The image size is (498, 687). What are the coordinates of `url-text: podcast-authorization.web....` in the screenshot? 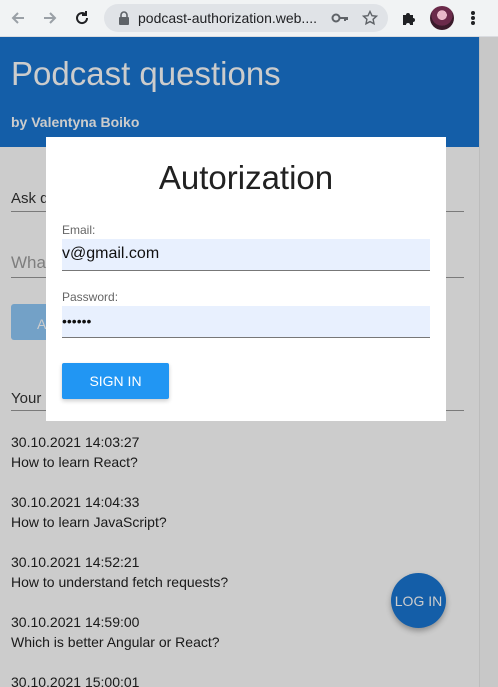 It's located at (228, 18).